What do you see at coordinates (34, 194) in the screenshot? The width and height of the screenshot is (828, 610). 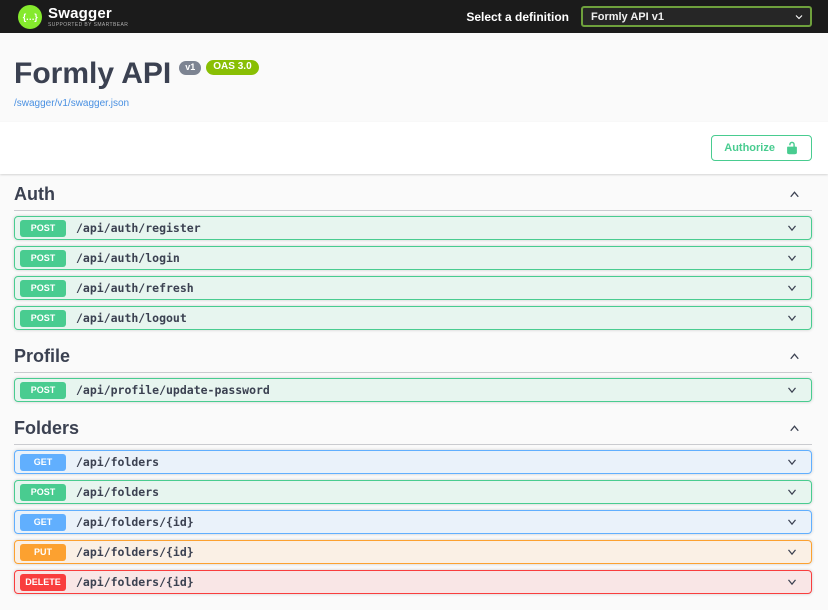 I see `section-title: Auth` at bounding box center [34, 194].